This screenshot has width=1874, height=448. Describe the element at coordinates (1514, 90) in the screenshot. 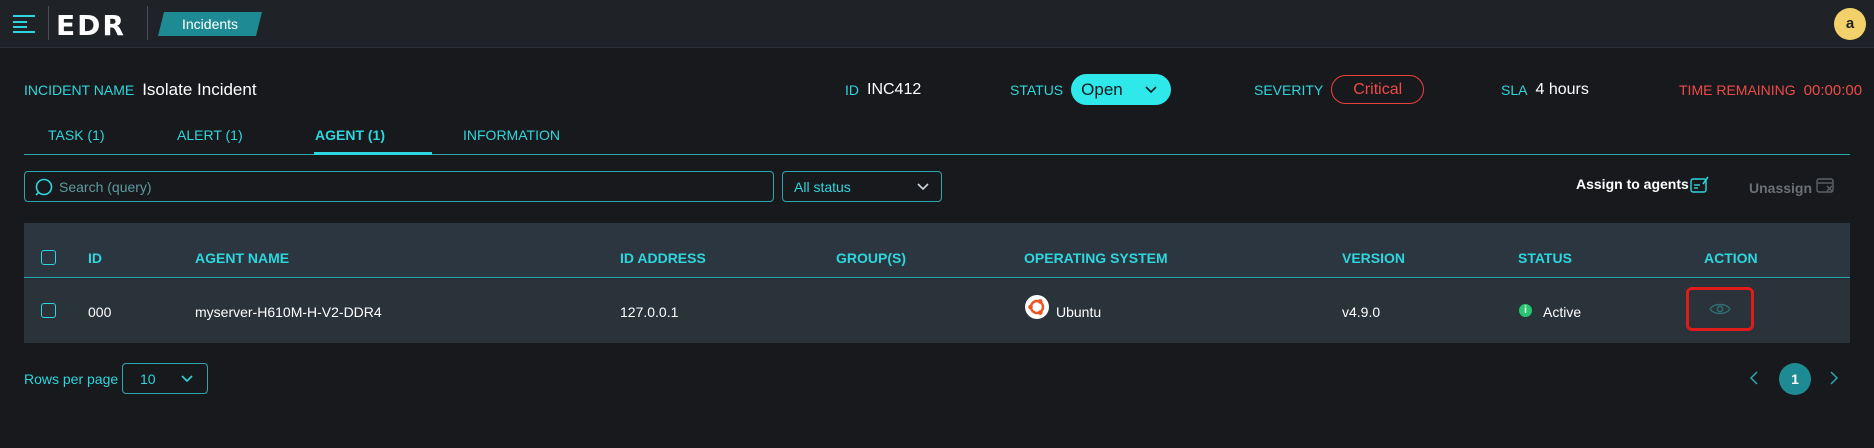

I see `incident-sla-label: SLA` at that location.